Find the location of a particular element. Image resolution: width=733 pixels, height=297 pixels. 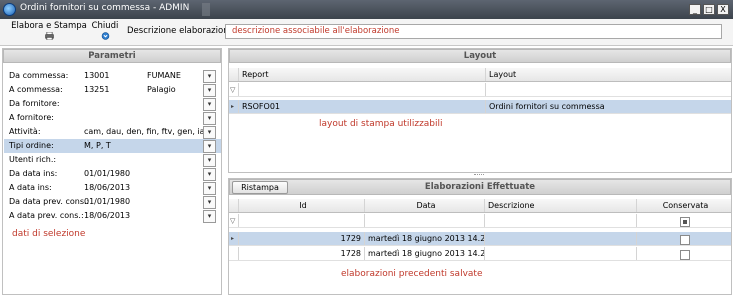

ristampa-button: Ristampa is located at coordinates (260, 187).